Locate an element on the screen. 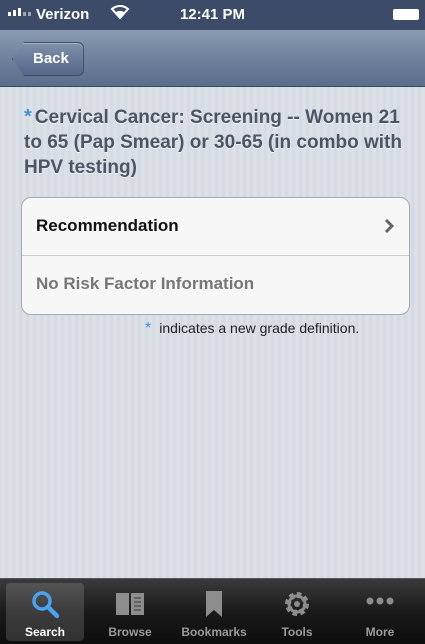  search-icon is located at coordinates (46, 605).